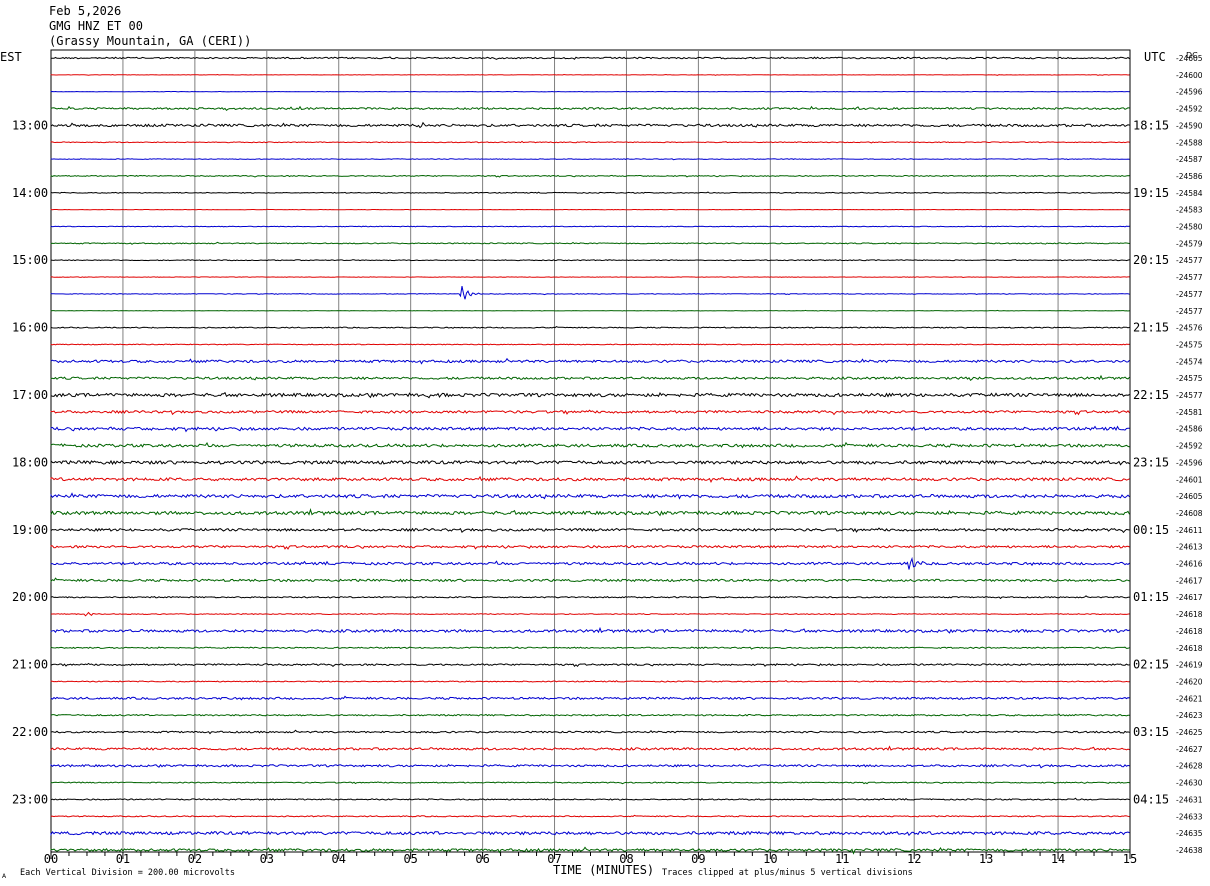 This screenshot has width=1210, height=886. Describe the element at coordinates (1151, 597) in the screenshot. I see `right-hour-label: 01:15` at that location.